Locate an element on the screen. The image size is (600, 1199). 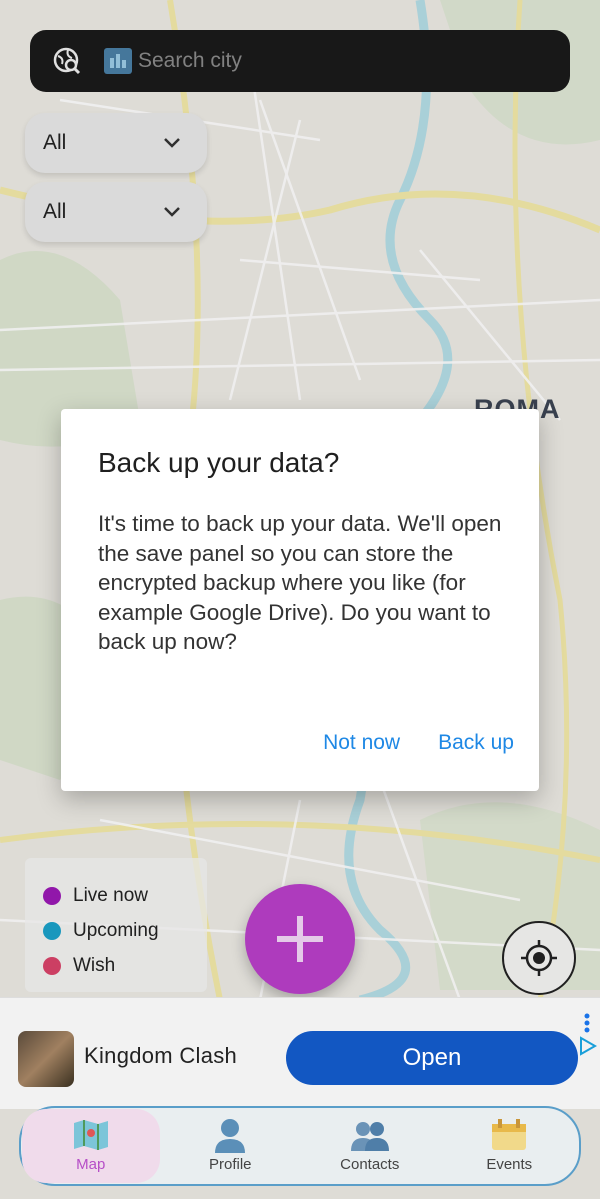
nav-tab-events: Events is located at coordinates (509, 1146).